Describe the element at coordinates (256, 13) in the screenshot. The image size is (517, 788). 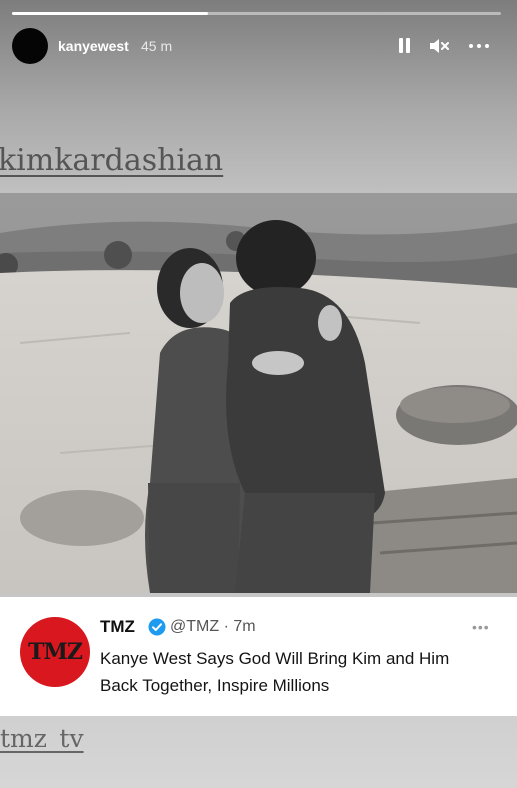
I see `story-progress-bar` at that location.